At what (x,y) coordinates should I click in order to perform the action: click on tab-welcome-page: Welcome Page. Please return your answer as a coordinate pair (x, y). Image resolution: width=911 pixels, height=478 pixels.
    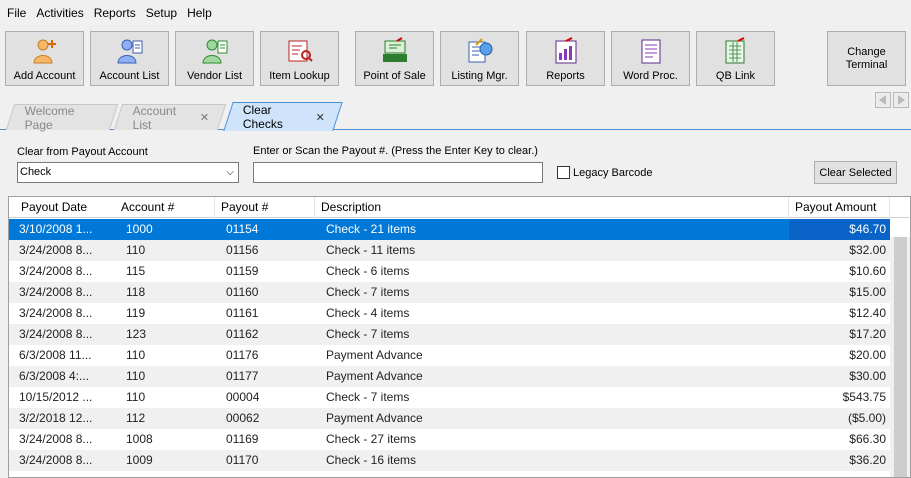
    Looking at the image, I should click on (62, 118).